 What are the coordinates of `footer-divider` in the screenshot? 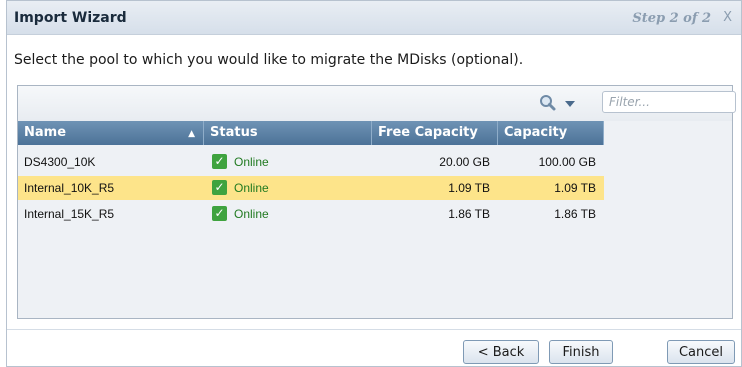 It's located at (374, 329).